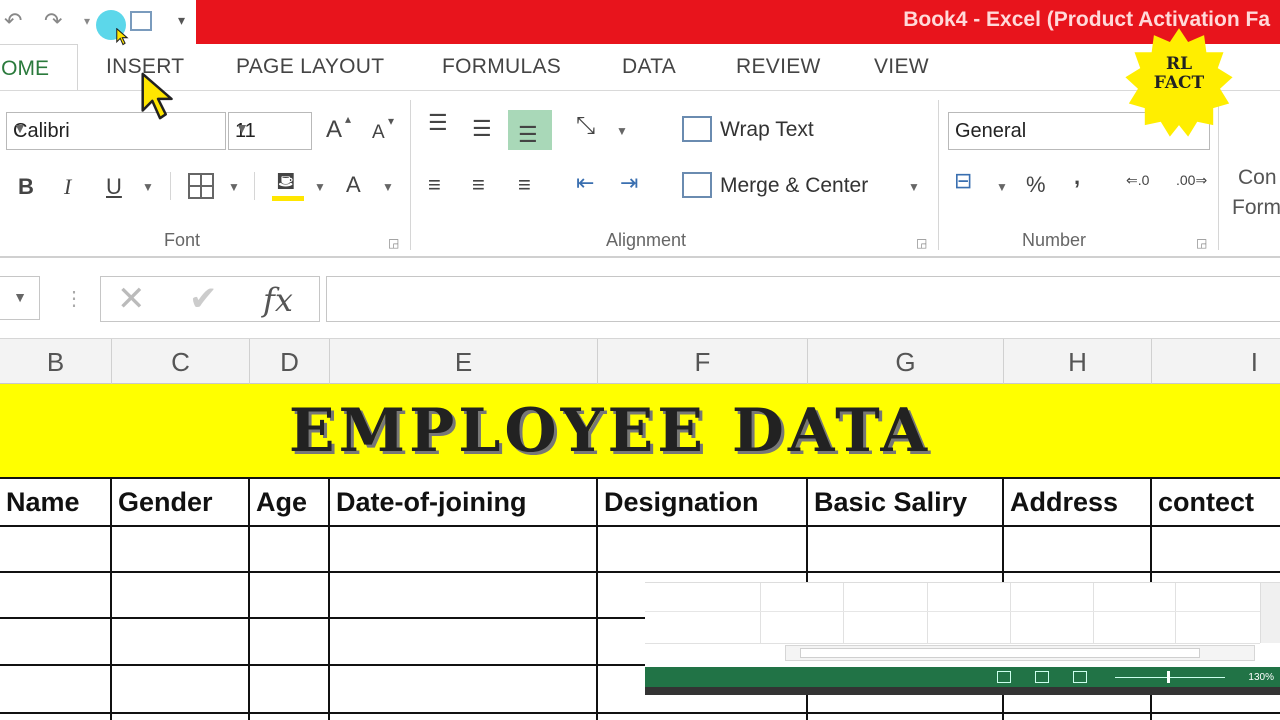 This screenshot has height=720, width=1280. Describe the element at coordinates (478, 185) in the screenshot. I see `align-center-icon: ≡` at that location.